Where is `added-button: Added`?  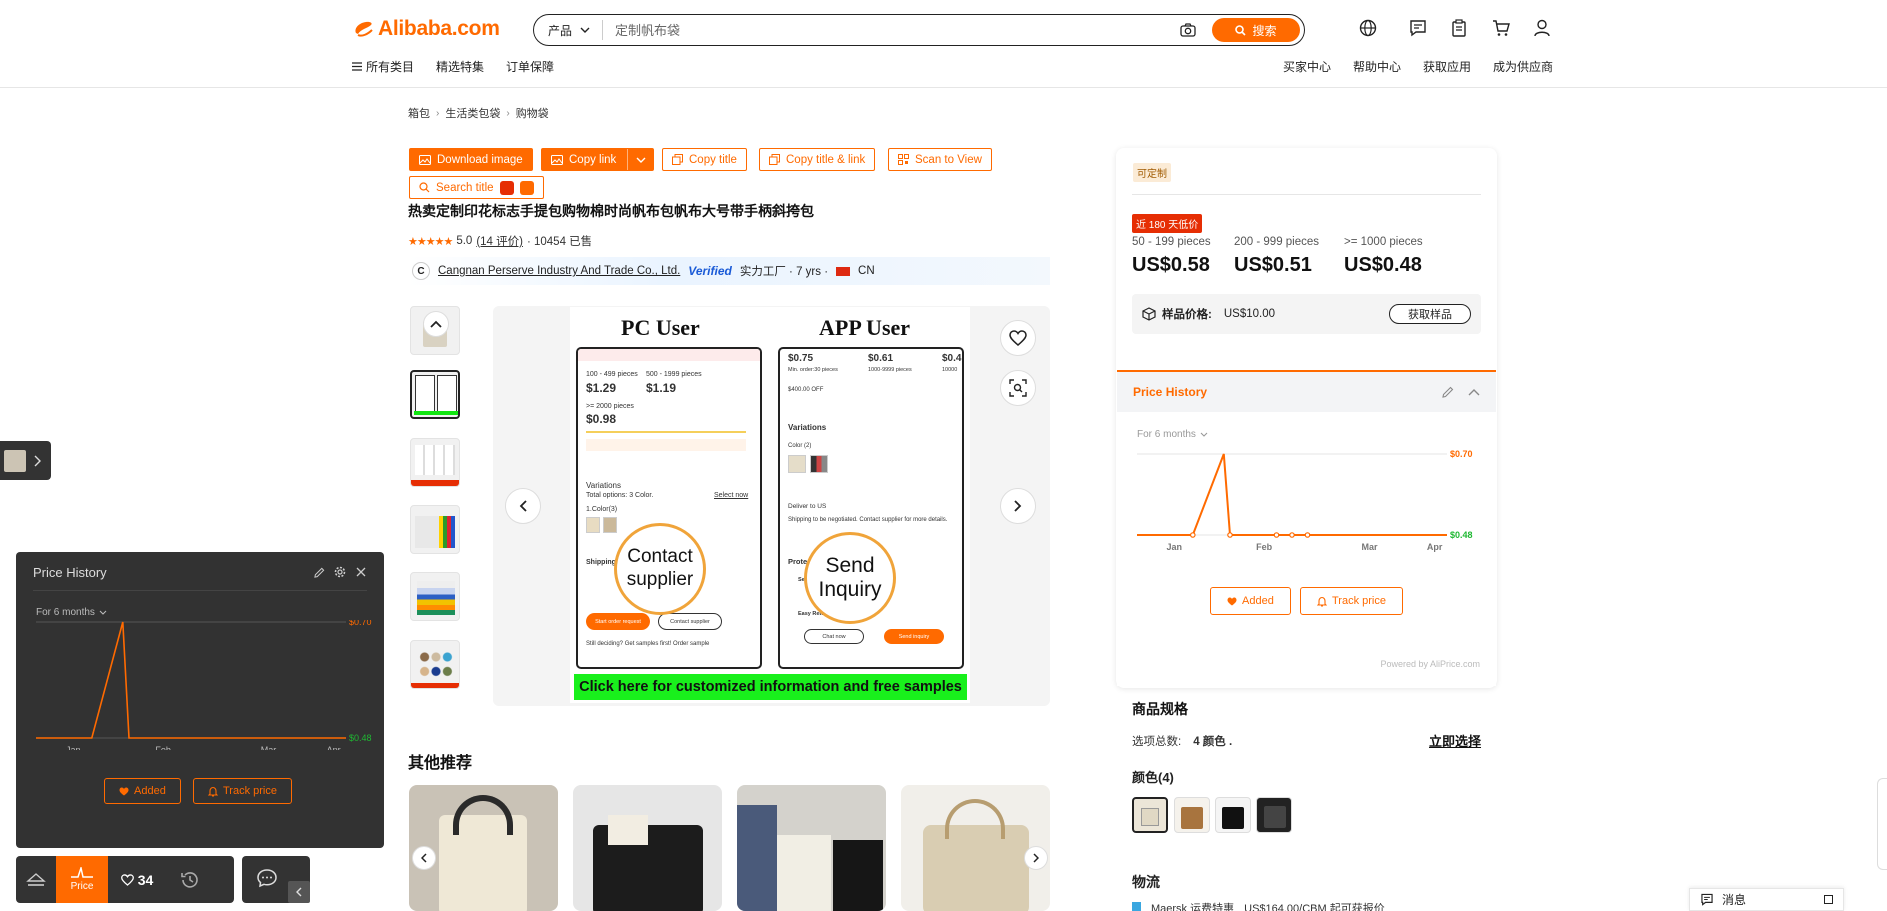
added-button: Added is located at coordinates (1250, 601).